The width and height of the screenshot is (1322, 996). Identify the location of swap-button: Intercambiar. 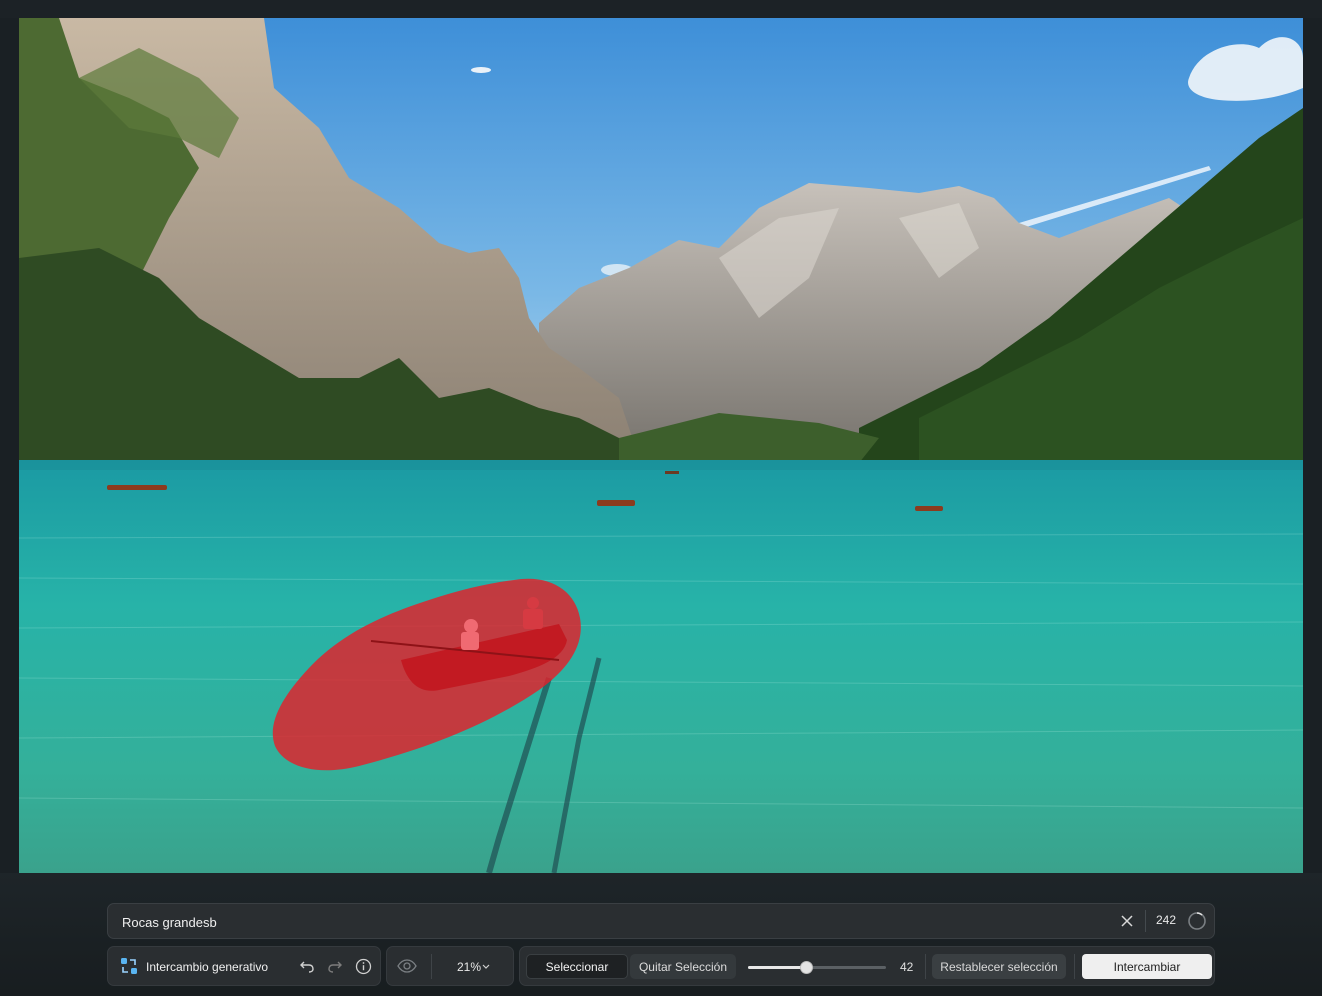
(1147, 966).